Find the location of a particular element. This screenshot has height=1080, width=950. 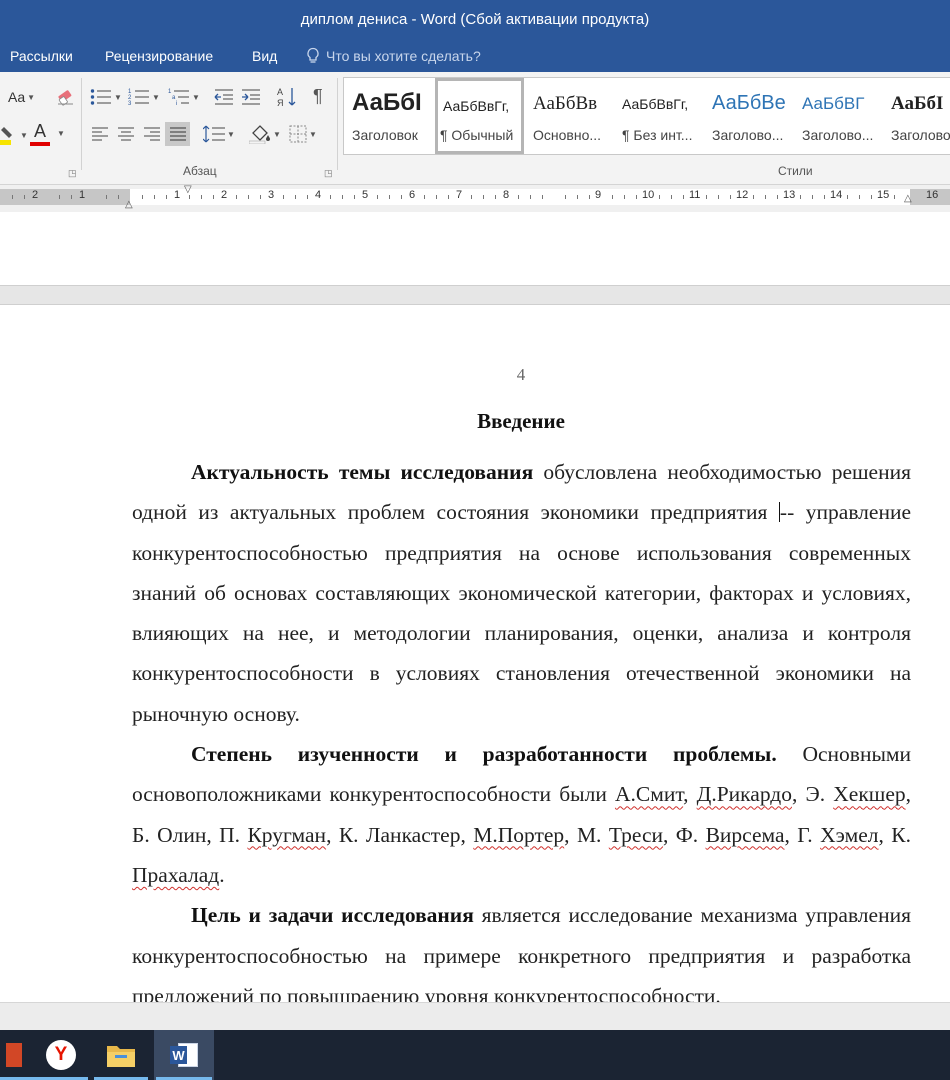

yandex-browser-icon: Y is located at coordinates (61, 1055).